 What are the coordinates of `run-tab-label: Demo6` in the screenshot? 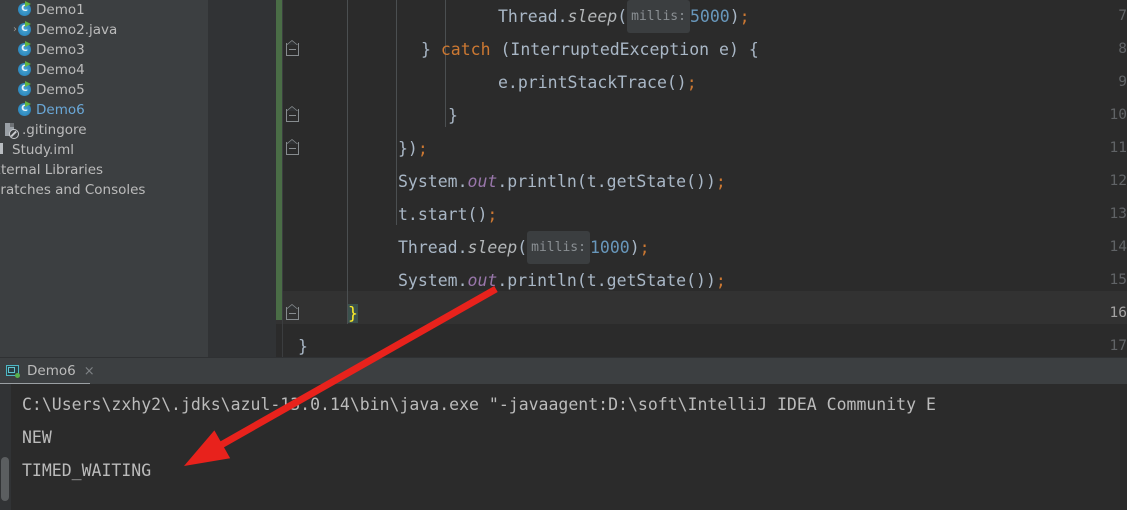 It's located at (51, 371).